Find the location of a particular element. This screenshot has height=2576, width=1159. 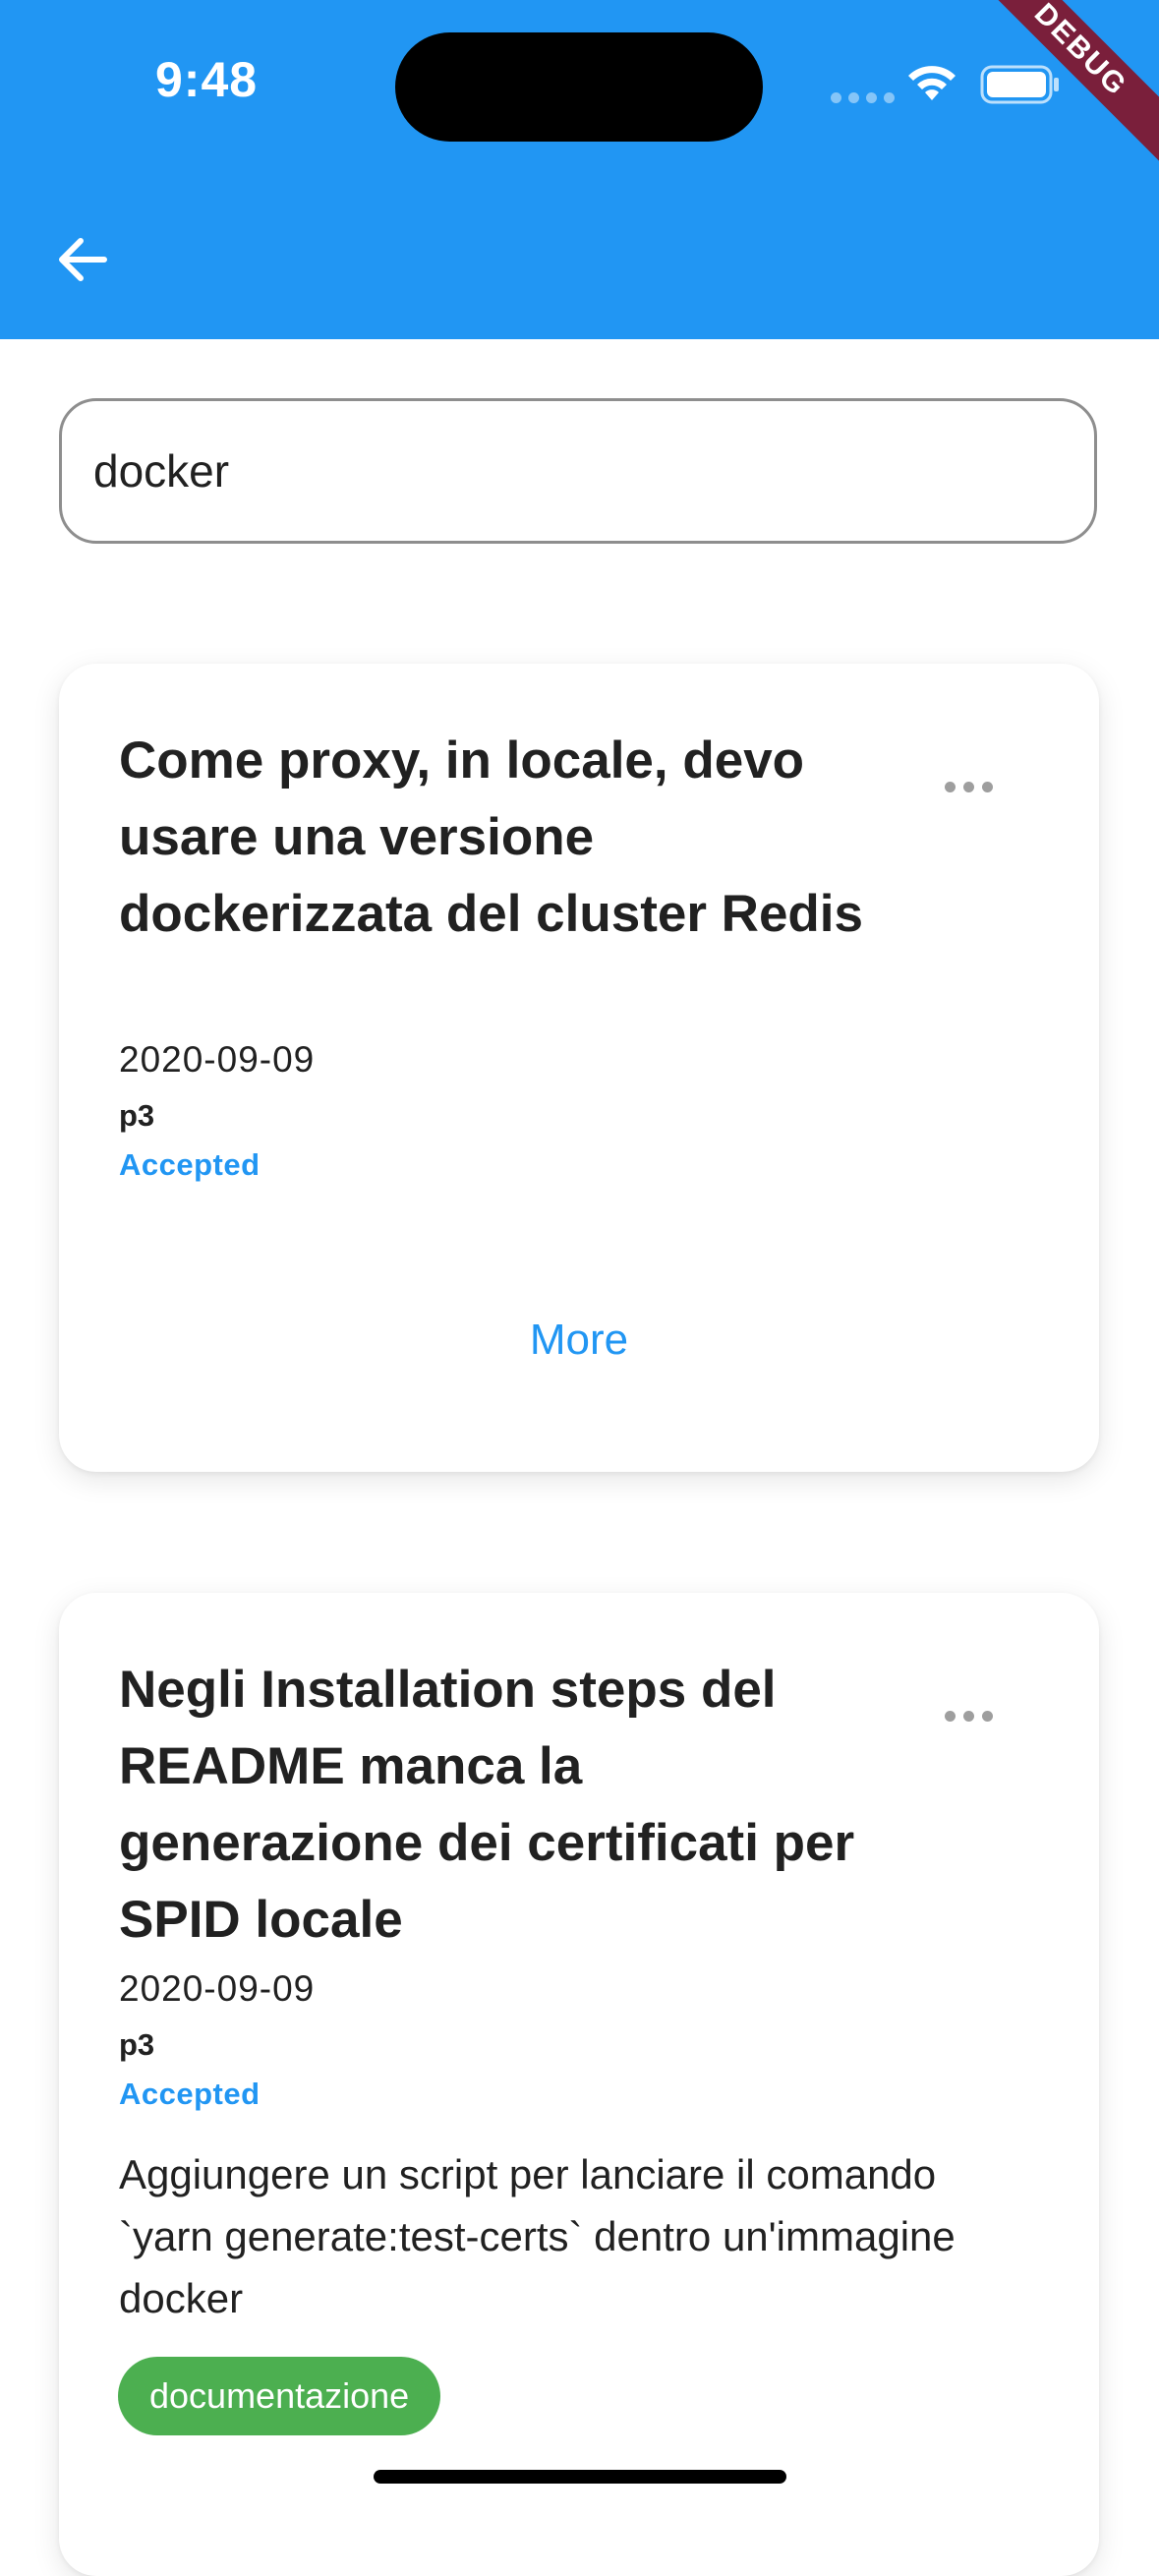

back-arrow-icon is located at coordinates (82, 259).